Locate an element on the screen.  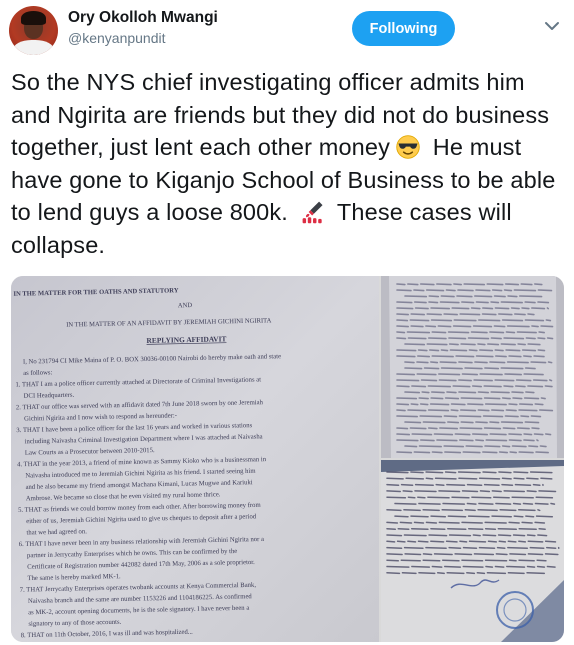
avatar is located at coordinates (33, 30).